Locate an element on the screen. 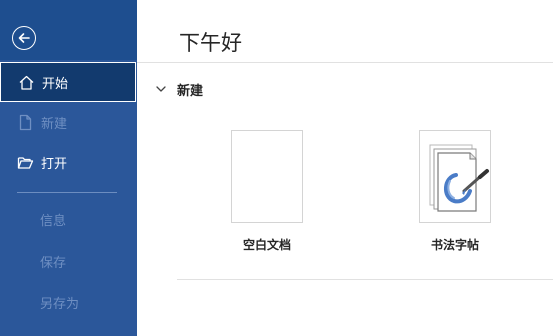  sidebar-item-info: 信息 is located at coordinates (68, 219).